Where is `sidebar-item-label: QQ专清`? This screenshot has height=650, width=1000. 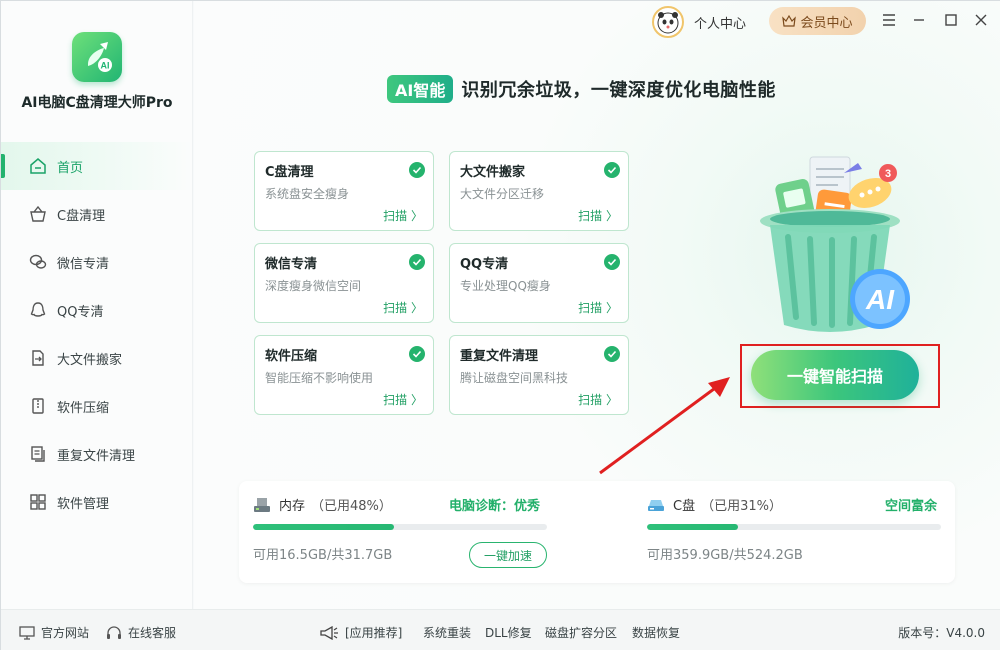 sidebar-item-label: QQ专清 is located at coordinates (80, 312).